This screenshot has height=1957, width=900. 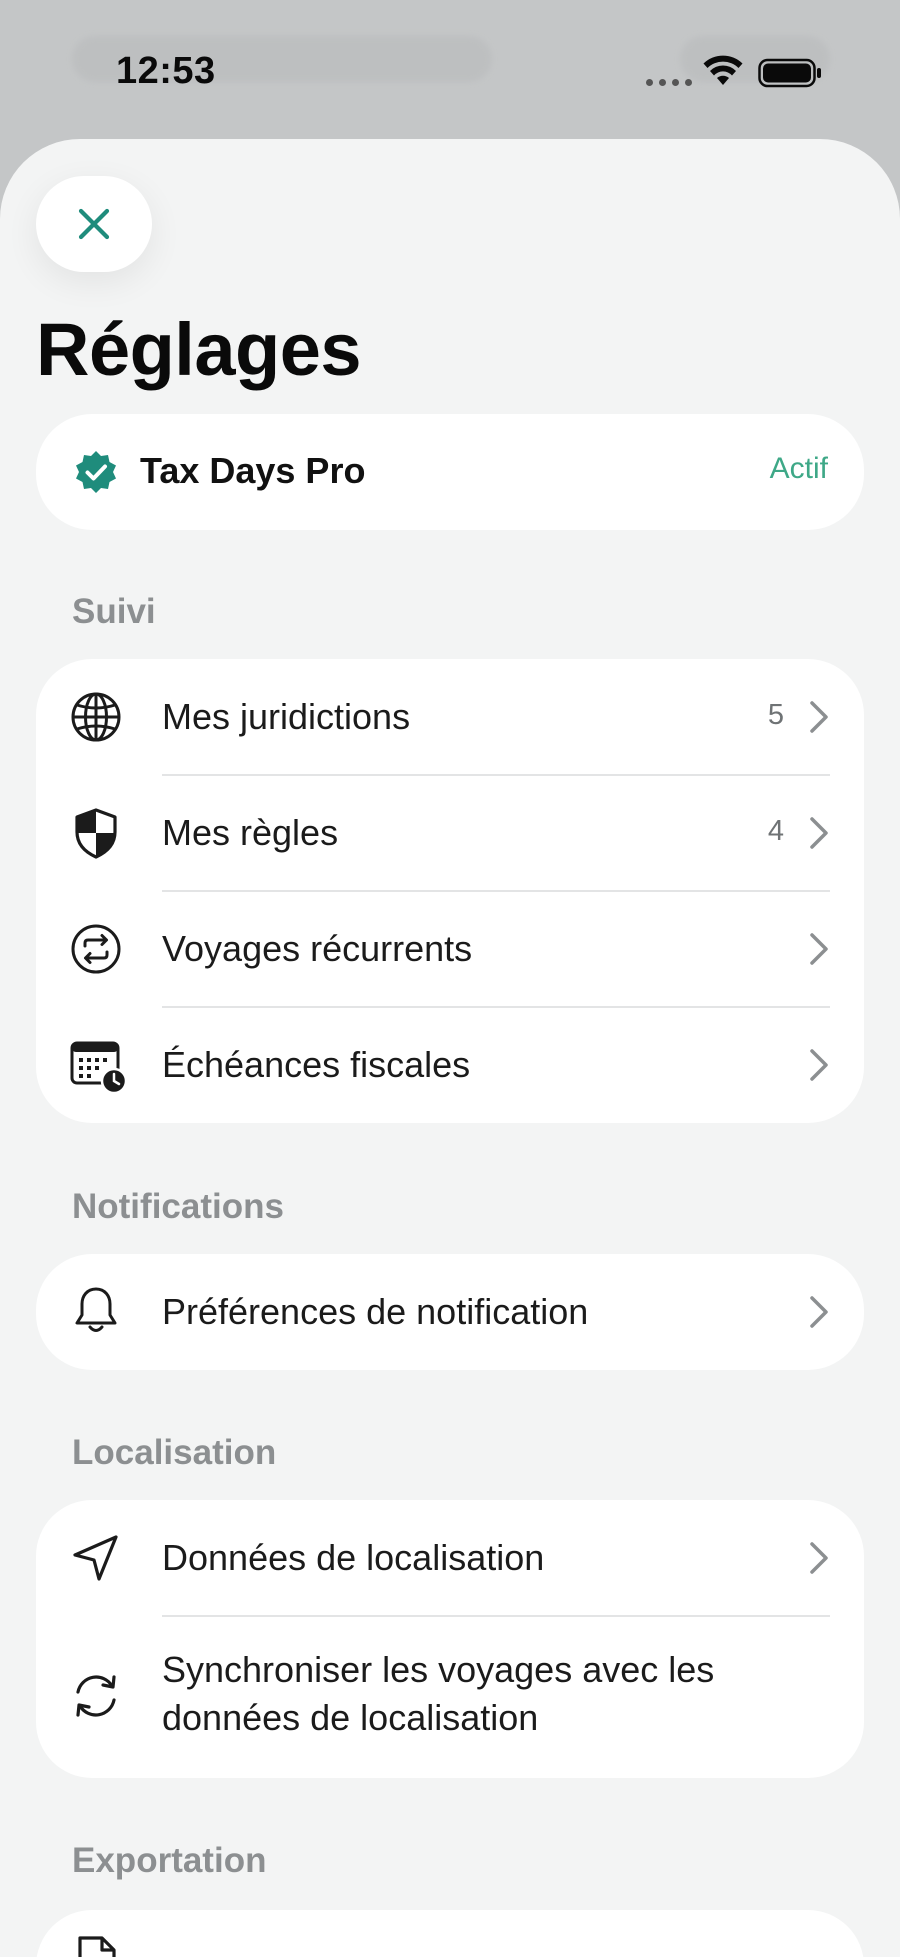 What do you see at coordinates (316, 1064) in the screenshot?
I see `row-label: Échéances fiscales` at bounding box center [316, 1064].